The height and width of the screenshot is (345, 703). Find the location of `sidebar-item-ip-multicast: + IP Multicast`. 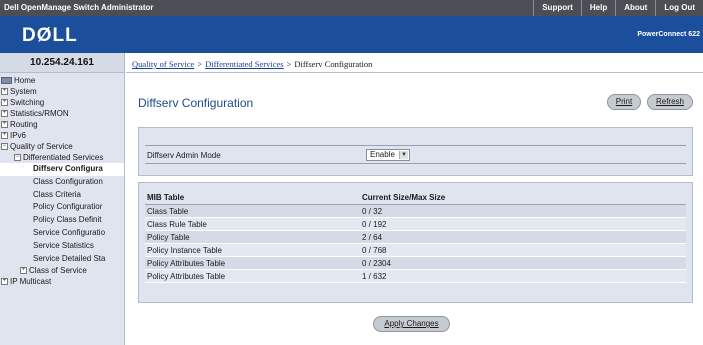

sidebar-item-ip-multicast: + IP Multicast is located at coordinates (62, 281).